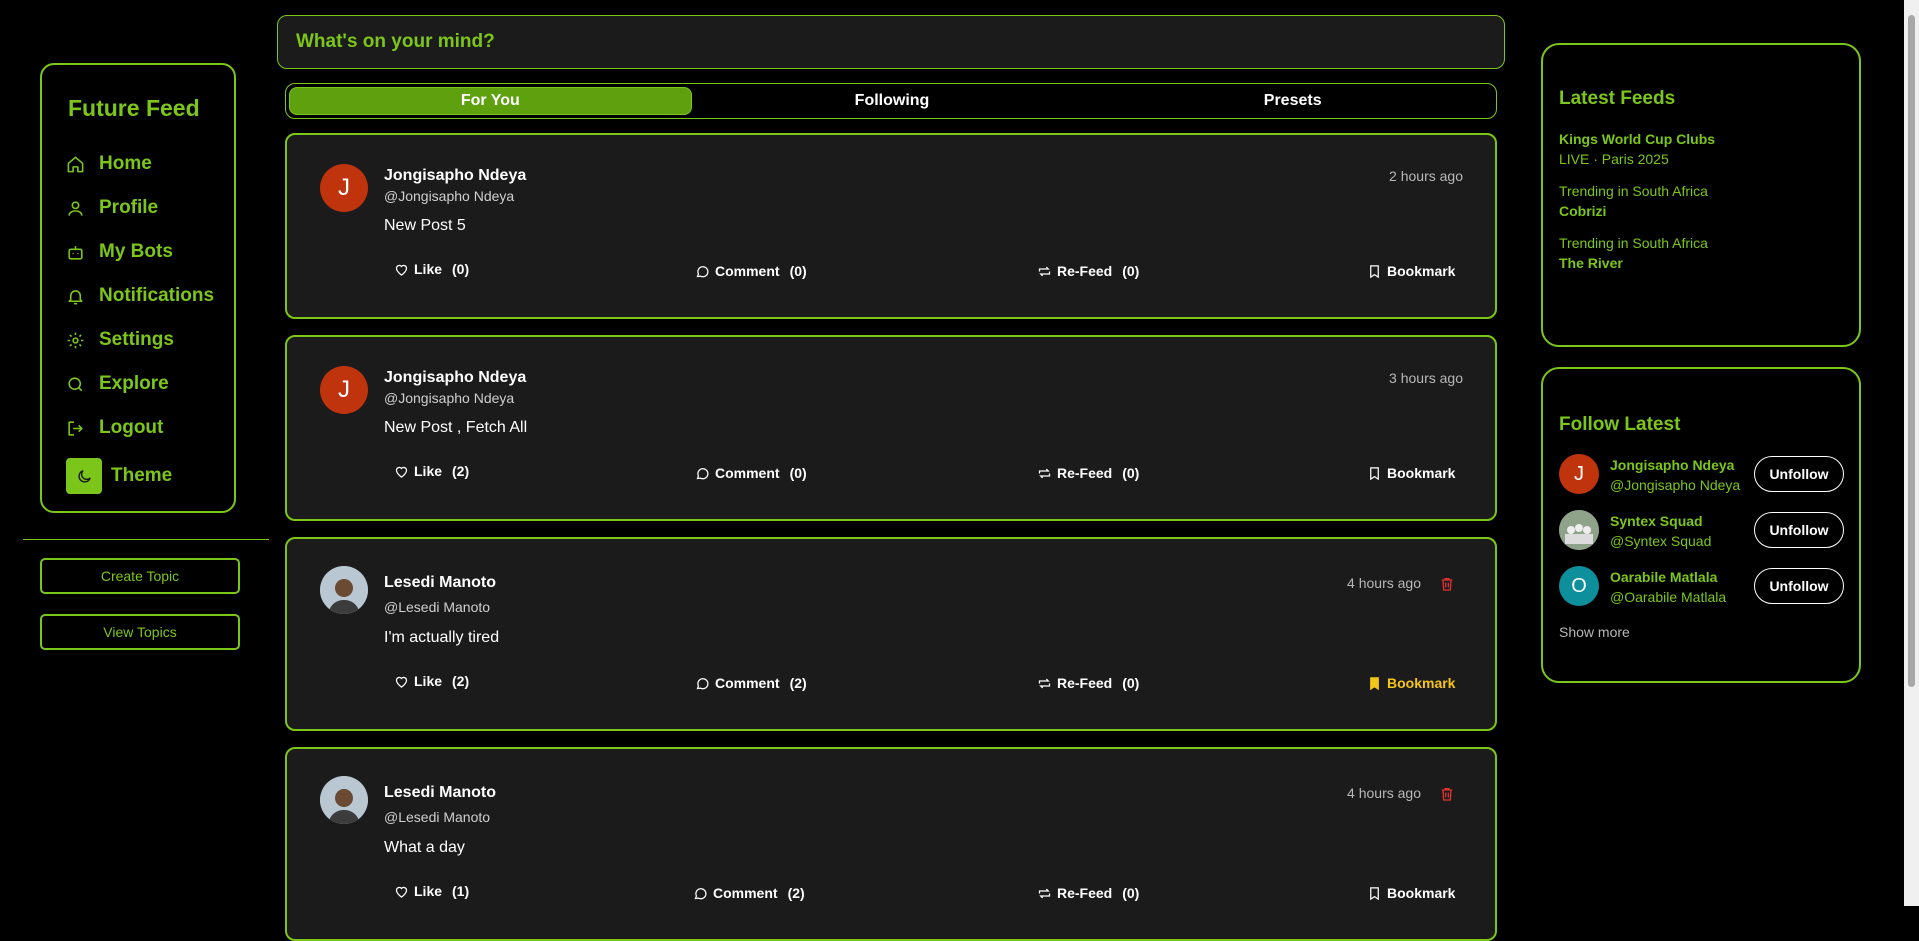 Image resolution: width=1919 pixels, height=941 pixels. I want to click on heart-icon, so click(401, 892).